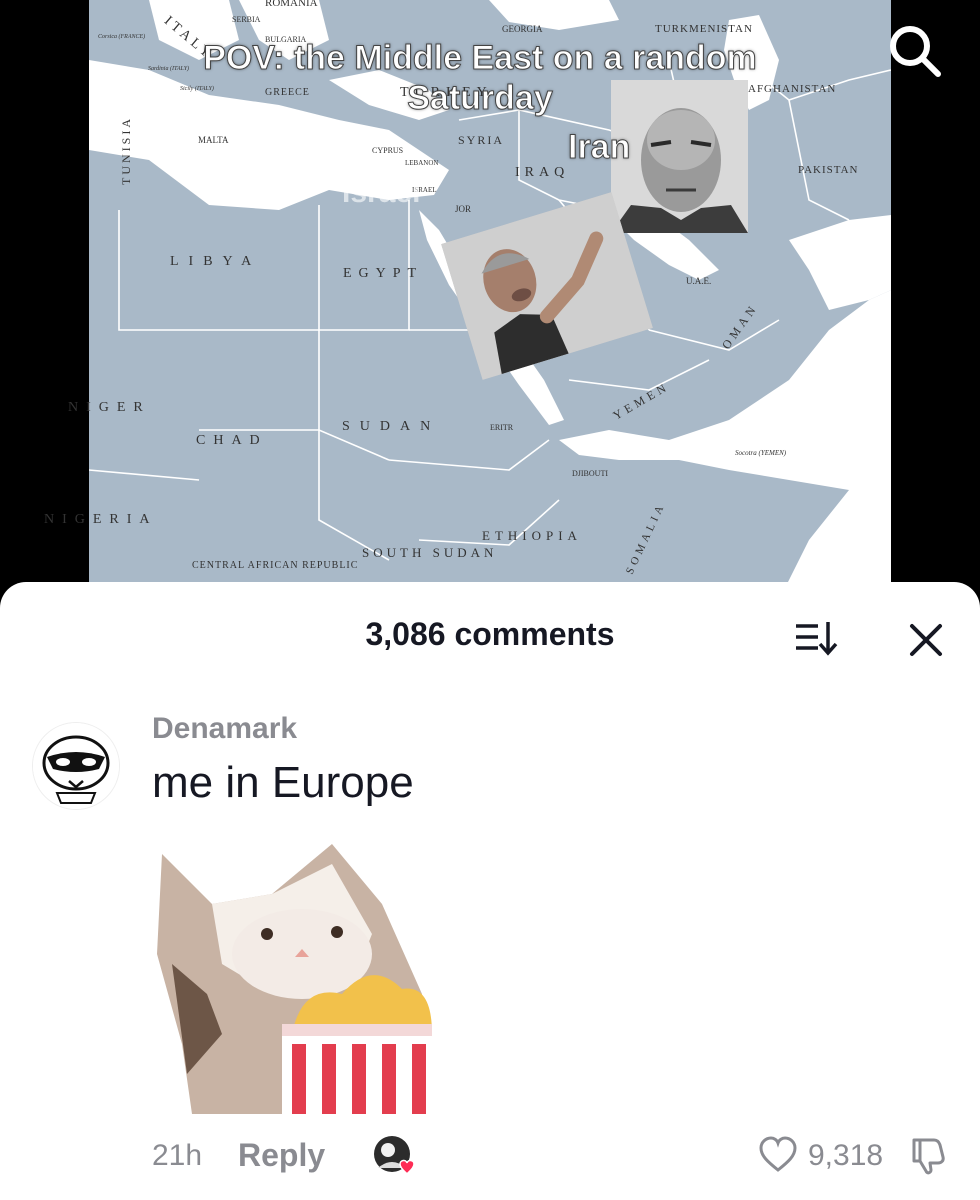  What do you see at coordinates (542, 172) in the screenshot?
I see `map-label-iraq: IRAQ` at bounding box center [542, 172].